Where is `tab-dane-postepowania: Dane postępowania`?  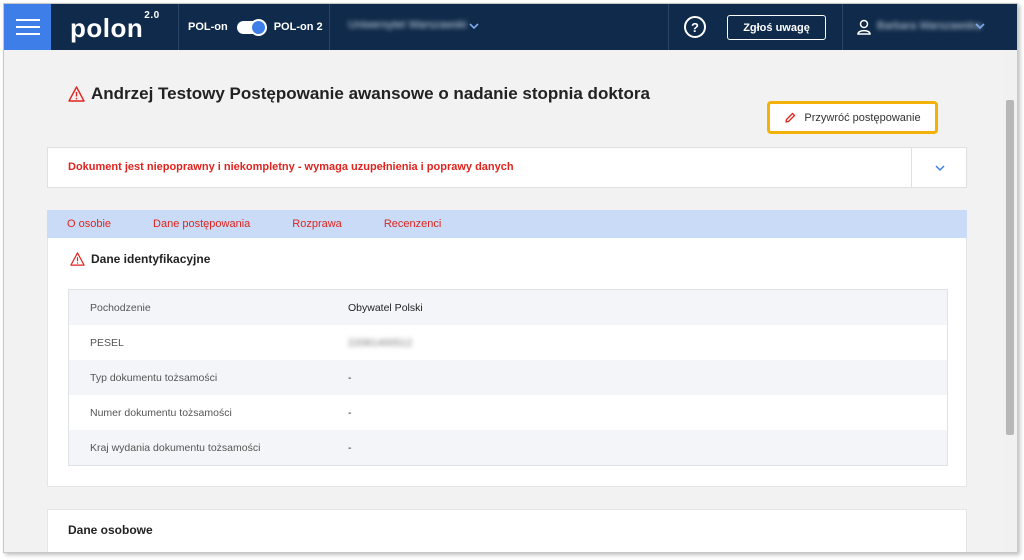 tab-dane-postepowania: Dane postępowania is located at coordinates (201, 224).